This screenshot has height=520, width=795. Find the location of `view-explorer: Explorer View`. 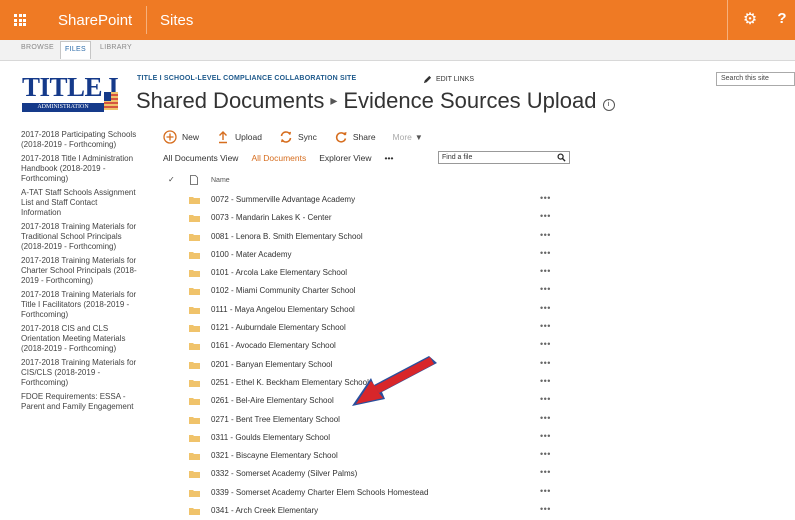

view-explorer: Explorer View is located at coordinates (345, 158).